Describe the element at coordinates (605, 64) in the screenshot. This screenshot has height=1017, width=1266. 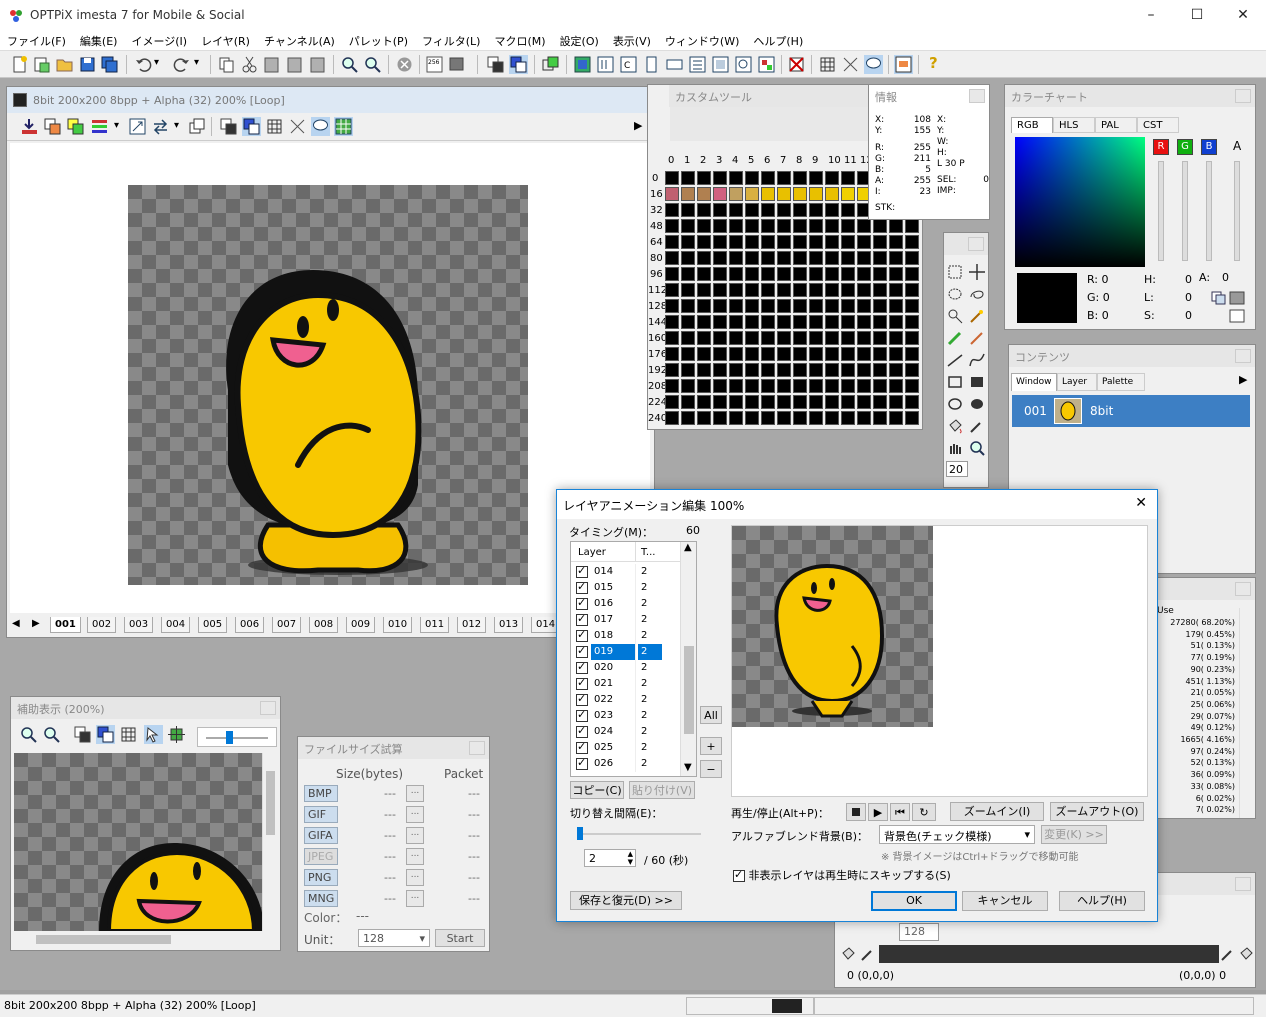
I see `view-mode-2-icon` at that location.